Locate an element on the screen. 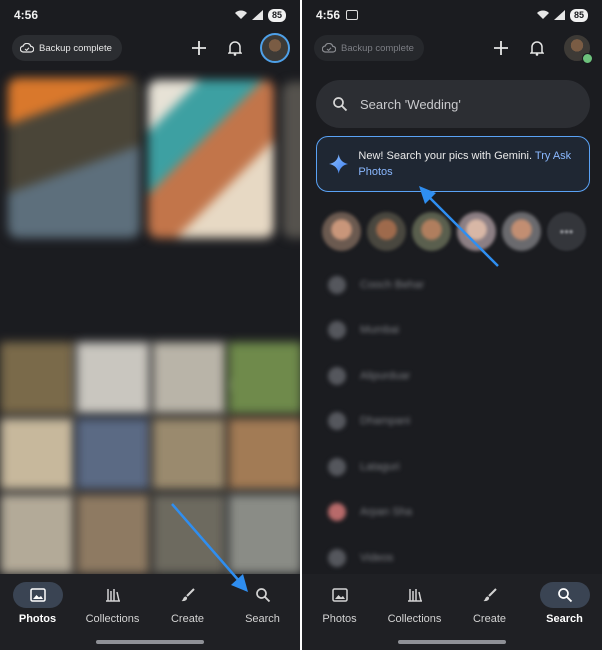 Image resolution: width=602 pixels, height=650 pixels. place-label: Mumbai is located at coordinates (380, 330).